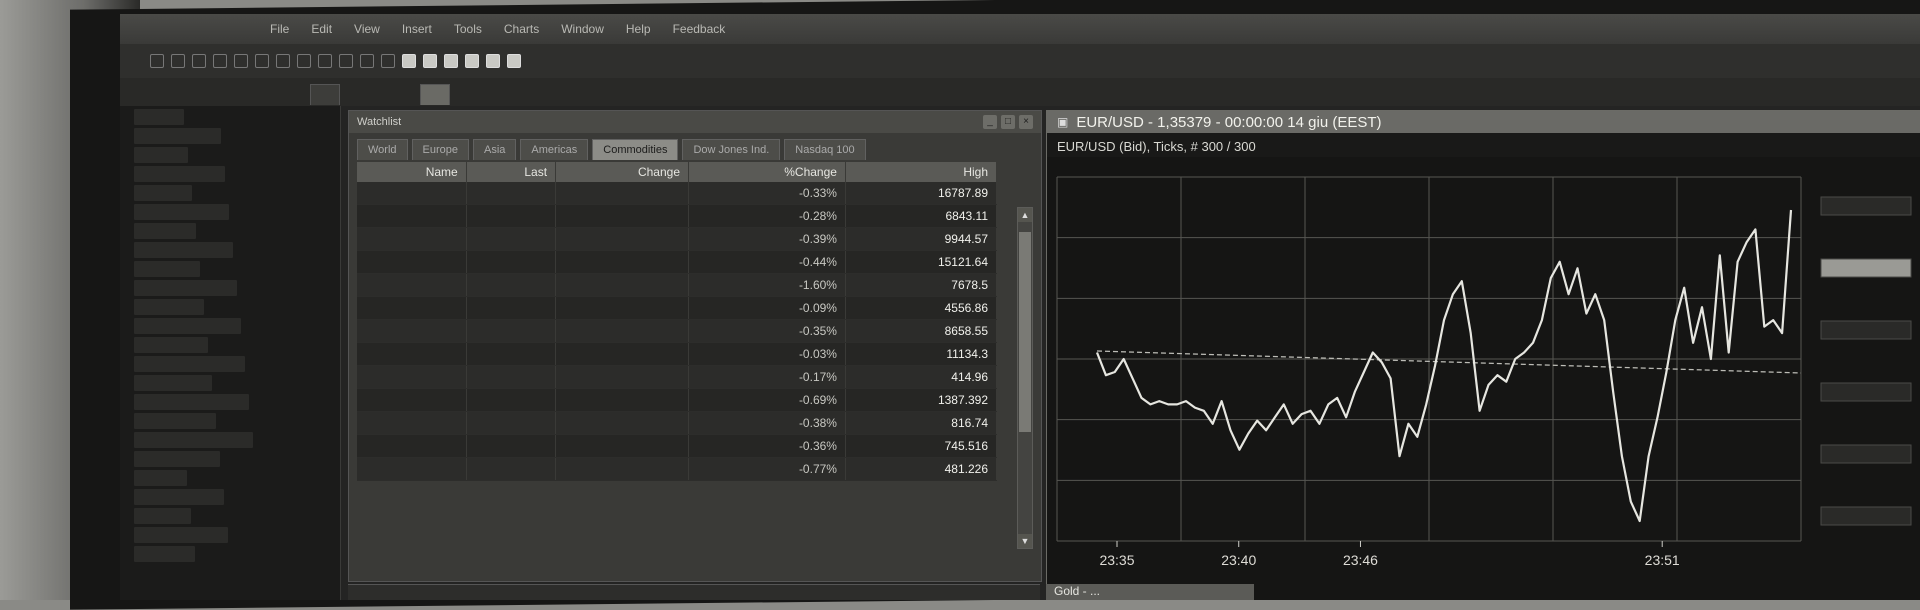  I want to click on watchlist-tab: Commodities, so click(635, 149).